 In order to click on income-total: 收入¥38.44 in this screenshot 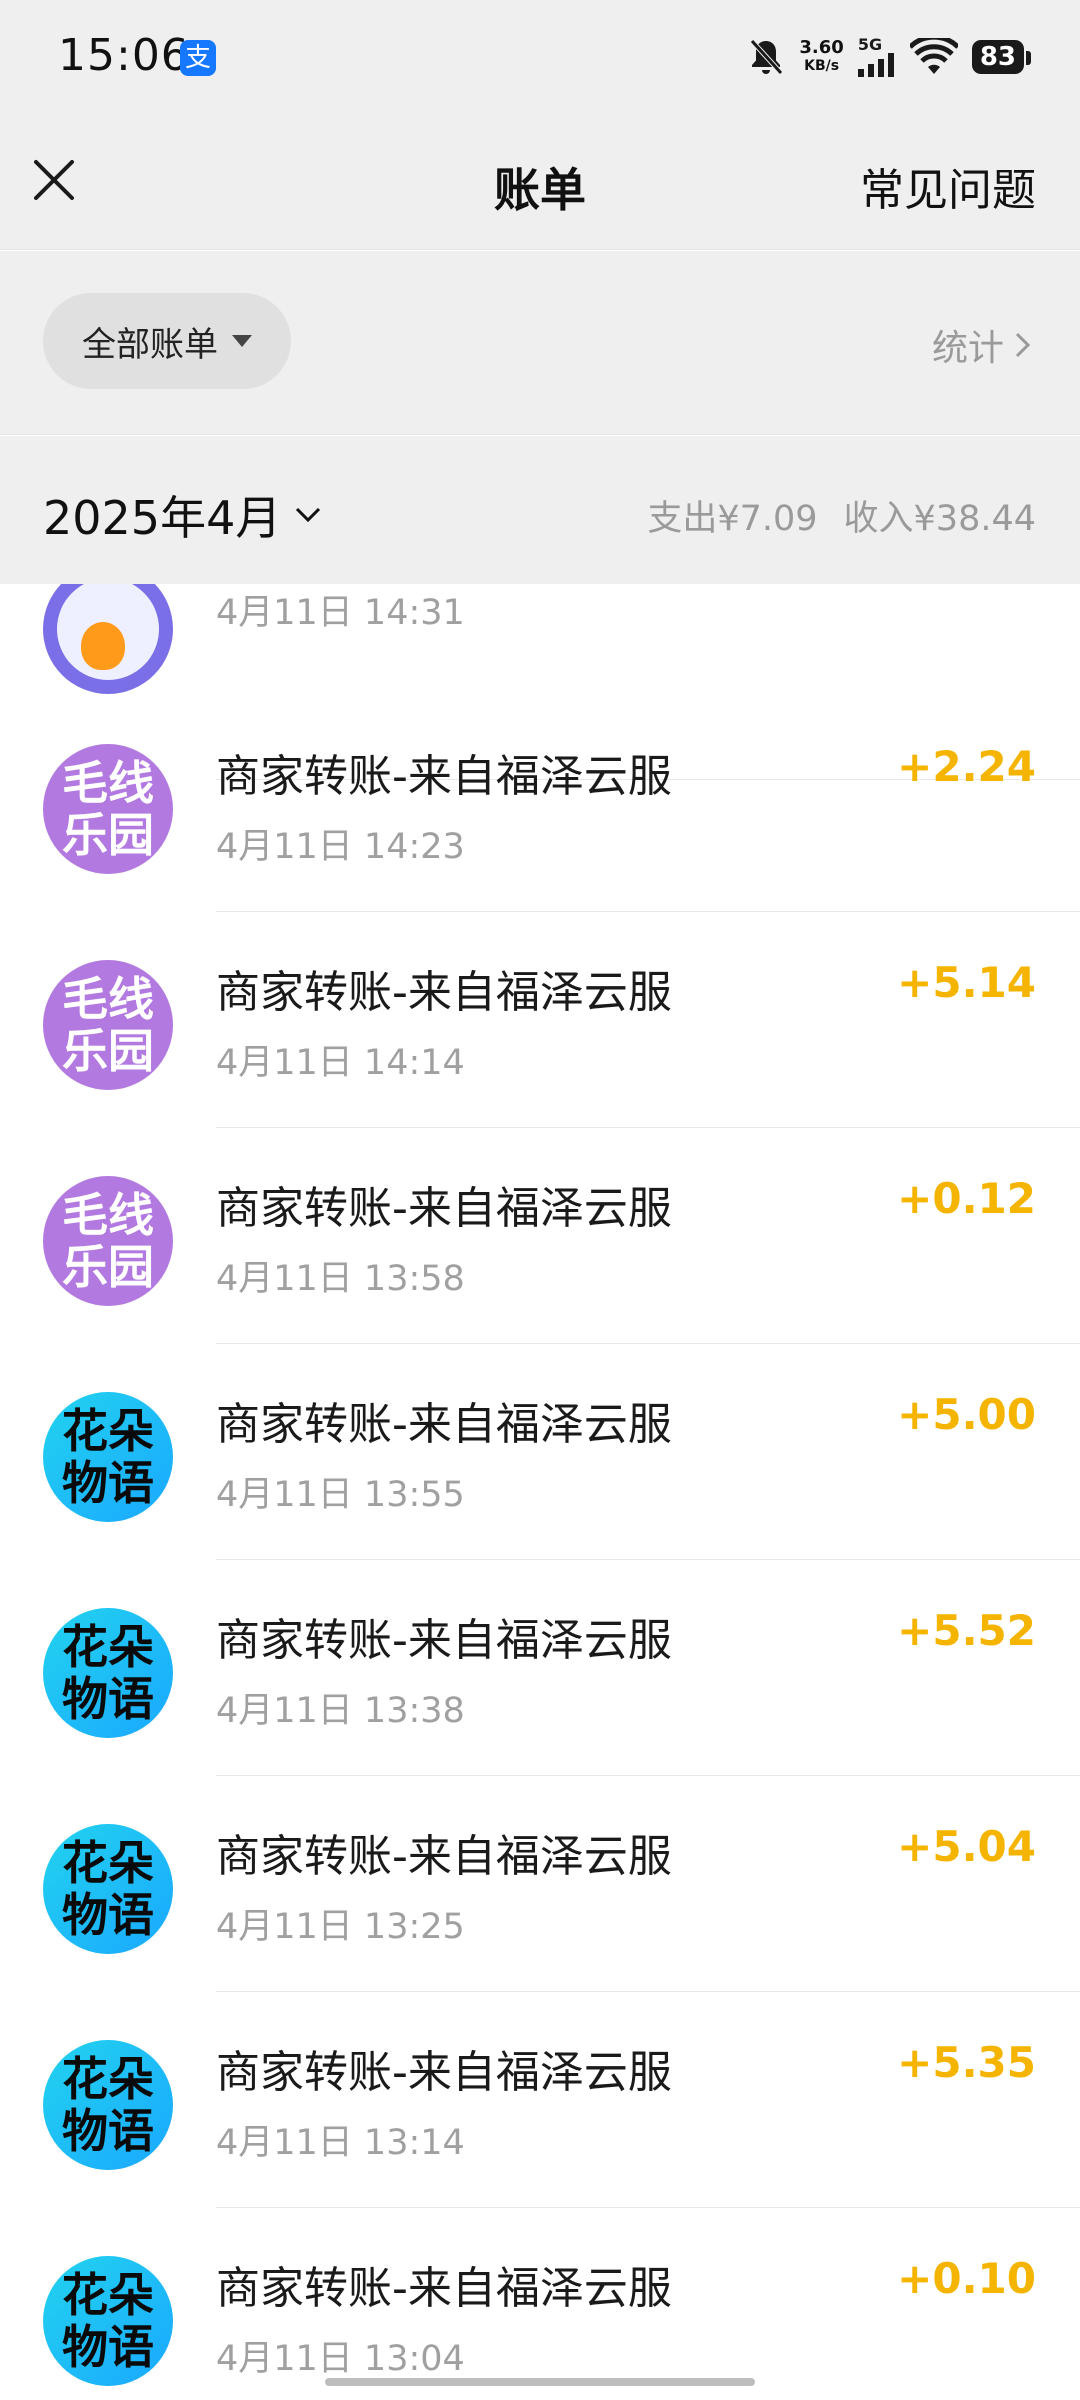, I will do `click(939, 519)`.